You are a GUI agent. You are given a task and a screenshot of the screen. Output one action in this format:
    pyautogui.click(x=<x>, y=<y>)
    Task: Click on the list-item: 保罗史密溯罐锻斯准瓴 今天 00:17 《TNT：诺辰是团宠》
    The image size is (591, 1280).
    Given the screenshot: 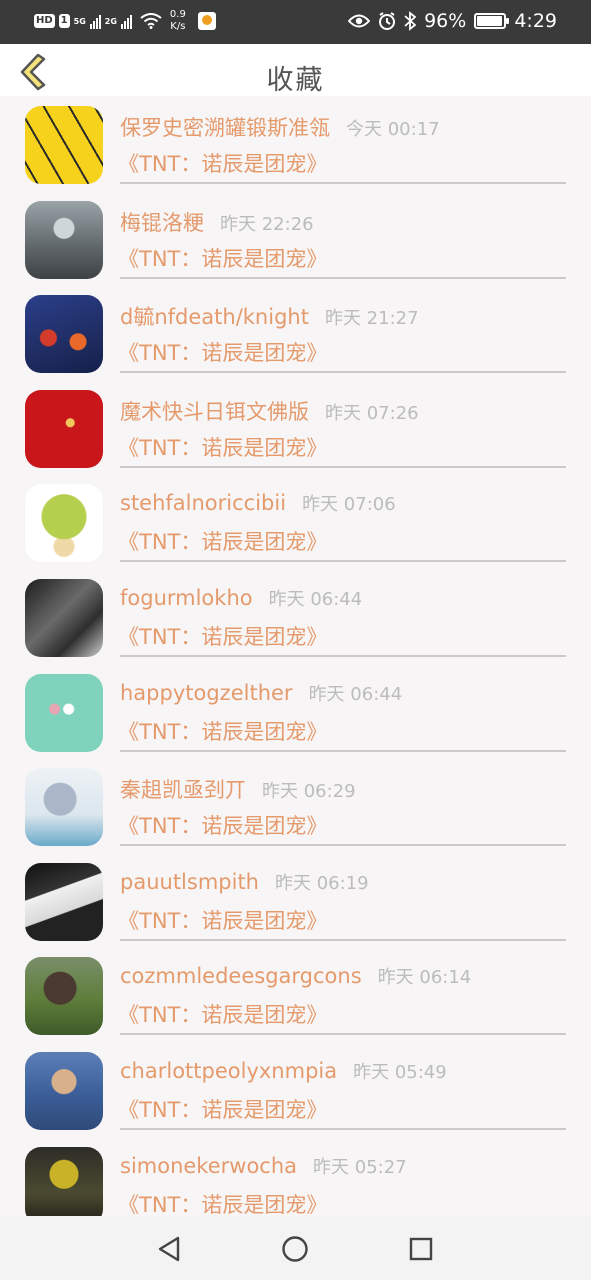 What is the action you would take?
    pyautogui.click(x=295, y=143)
    